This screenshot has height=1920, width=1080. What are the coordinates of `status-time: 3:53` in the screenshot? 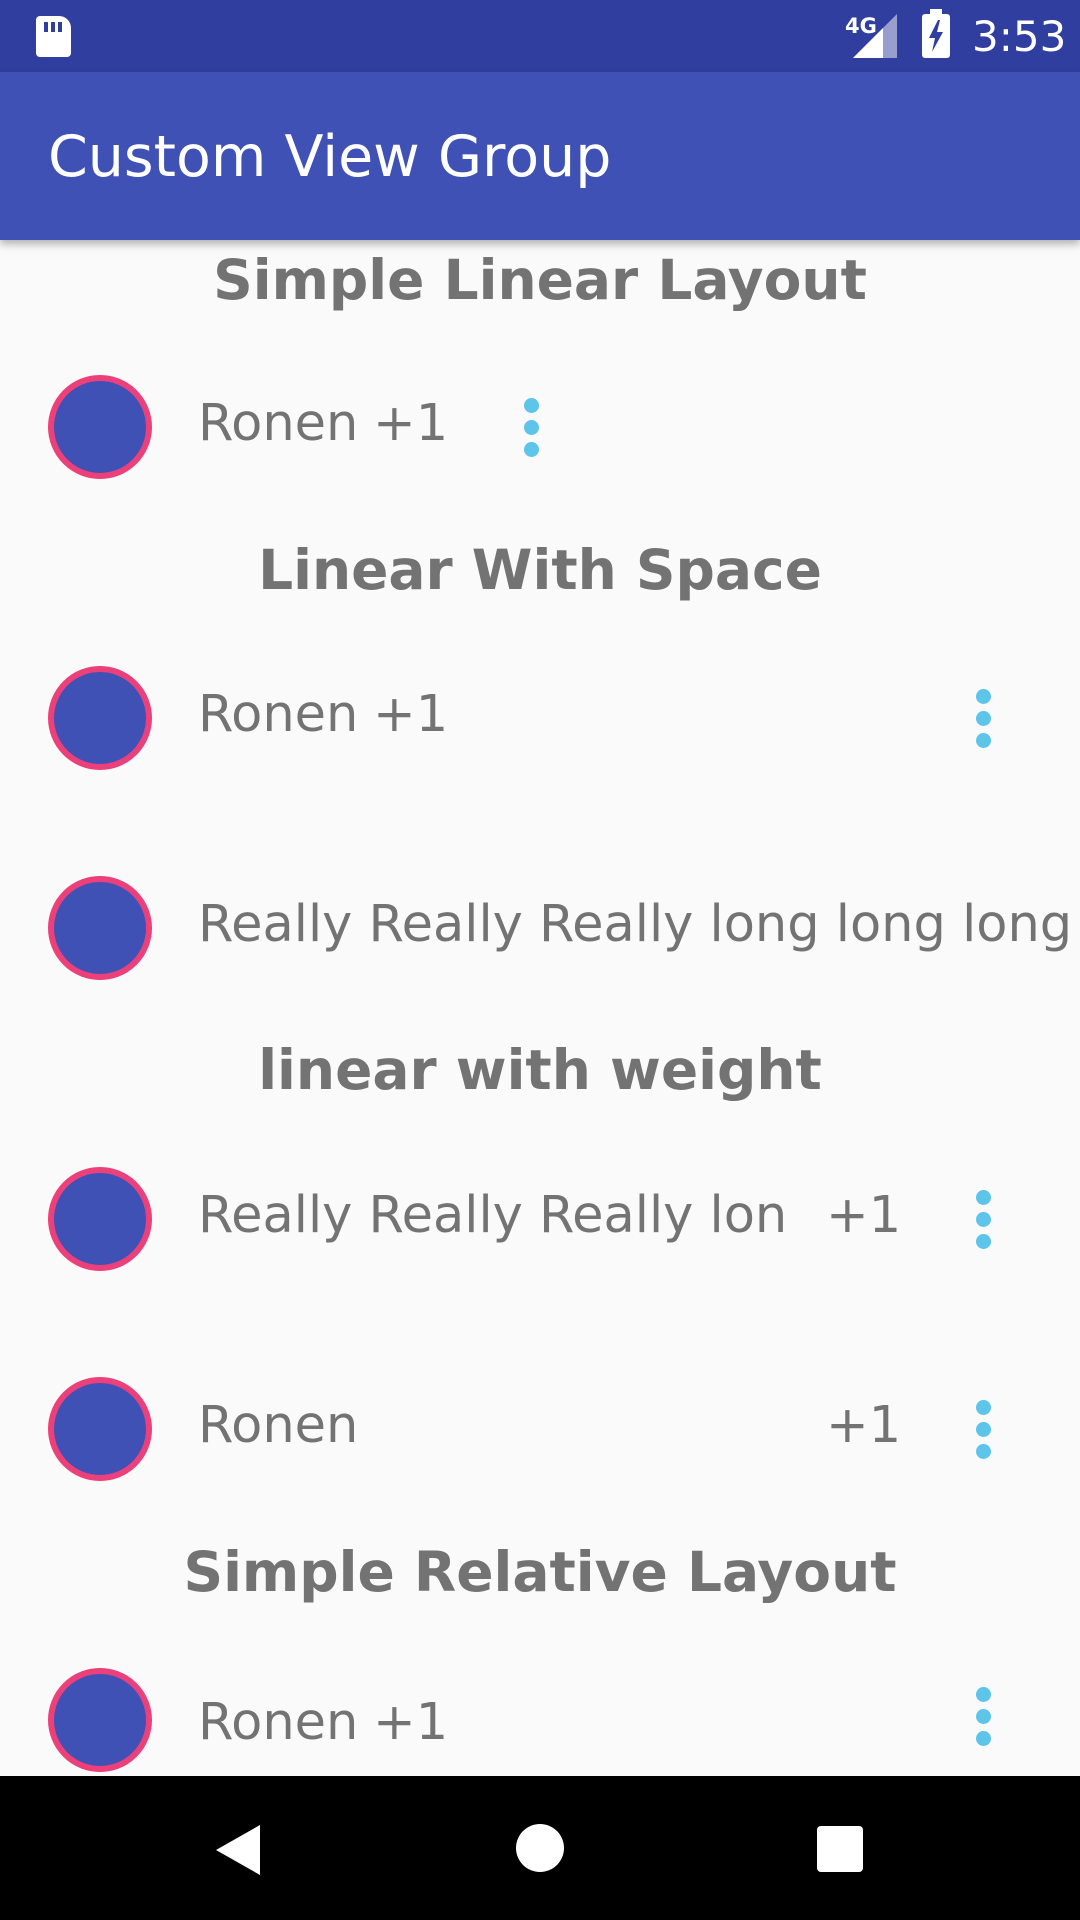 It's located at (1019, 36).